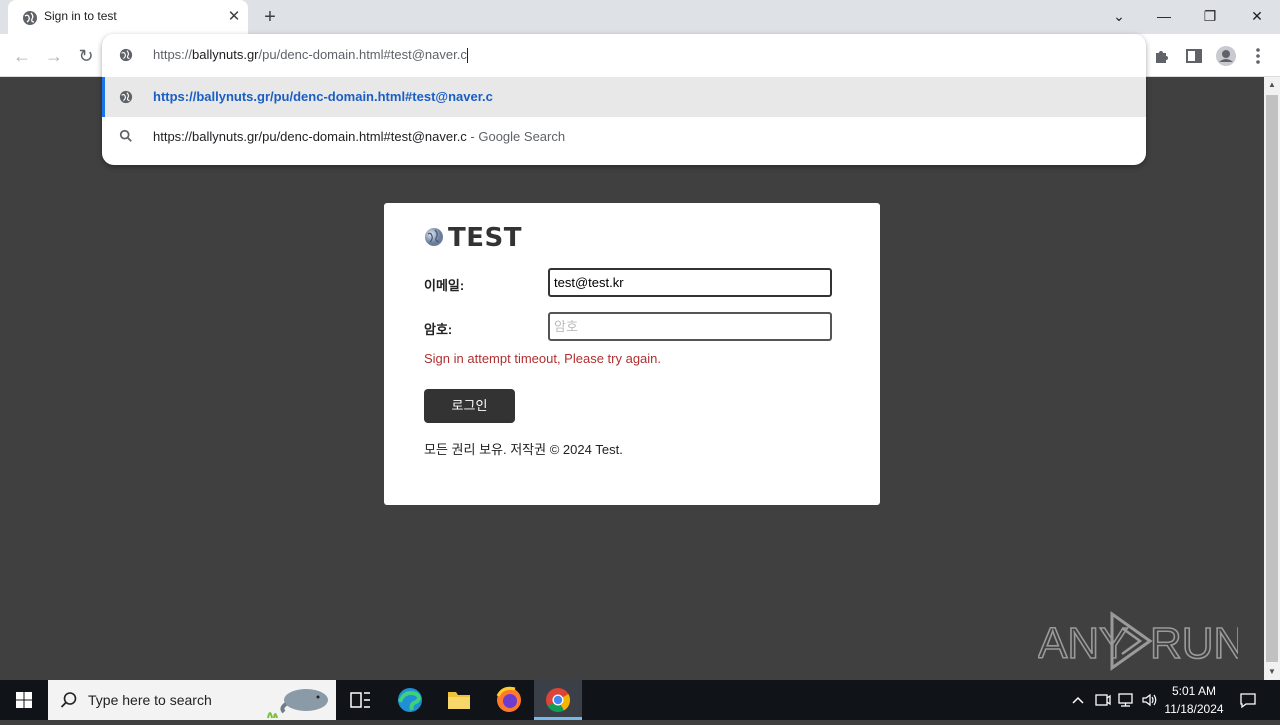  Describe the element at coordinates (1164, 16) in the screenshot. I see `minimize-button: —` at that location.